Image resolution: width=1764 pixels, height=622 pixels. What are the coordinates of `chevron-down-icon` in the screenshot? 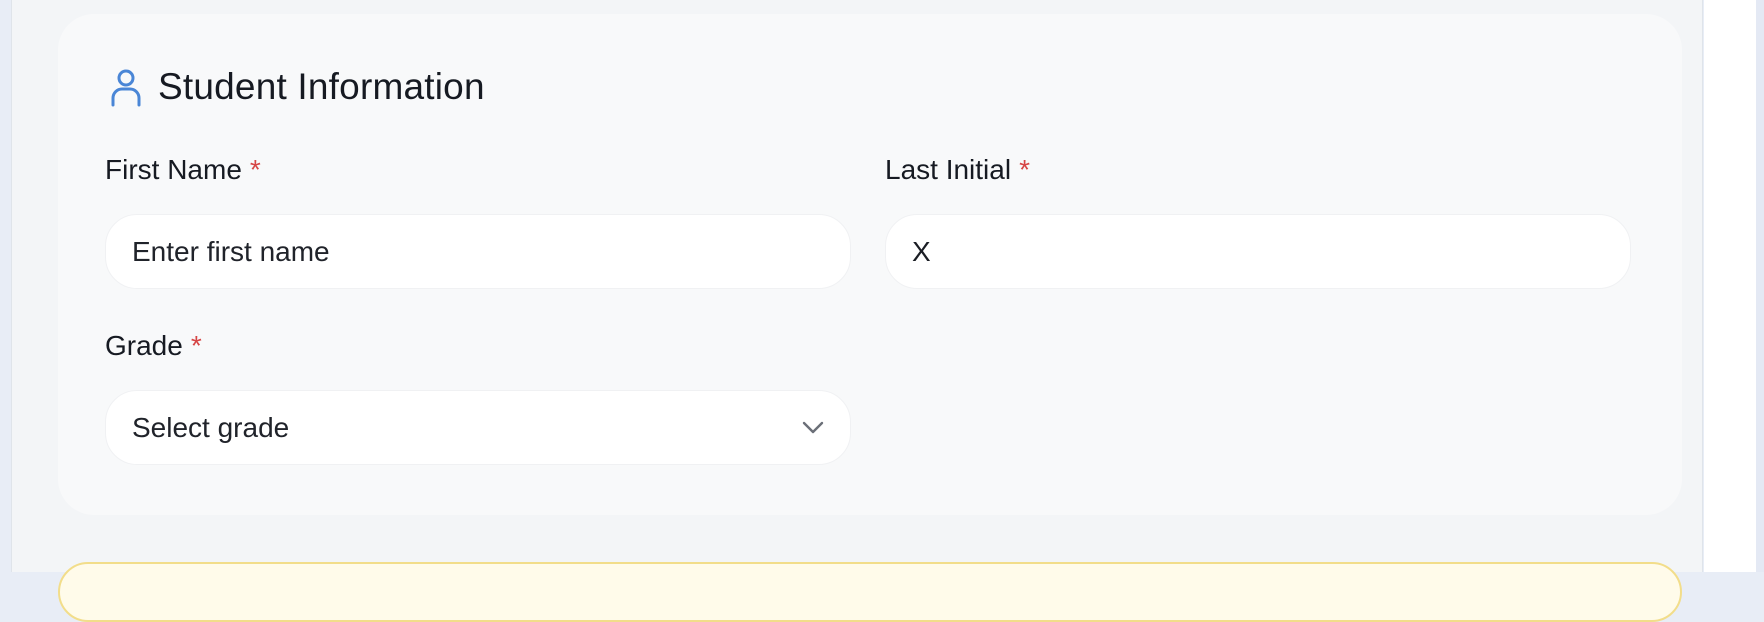 It's located at (813, 427).